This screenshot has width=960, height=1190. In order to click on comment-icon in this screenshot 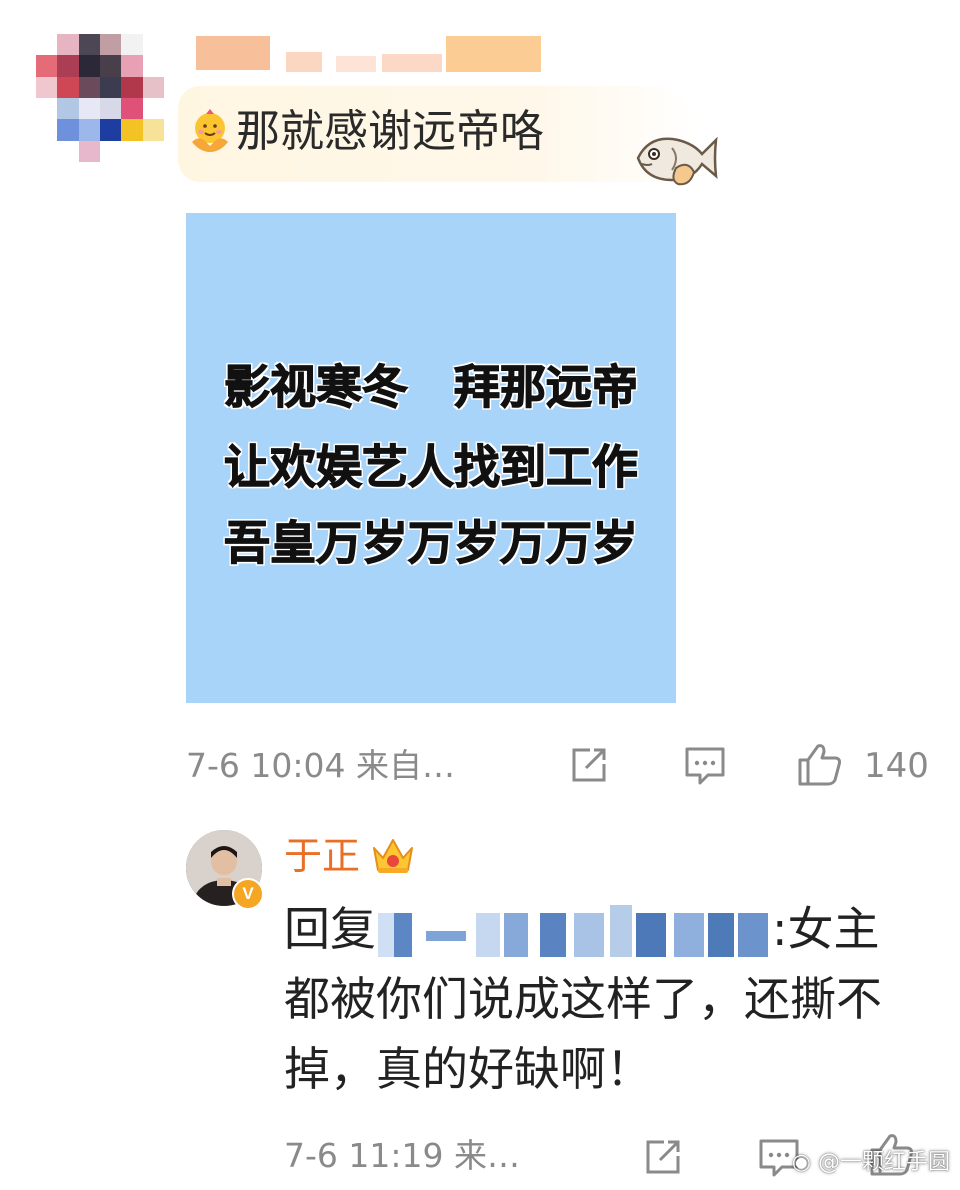, I will do `click(705, 765)`.